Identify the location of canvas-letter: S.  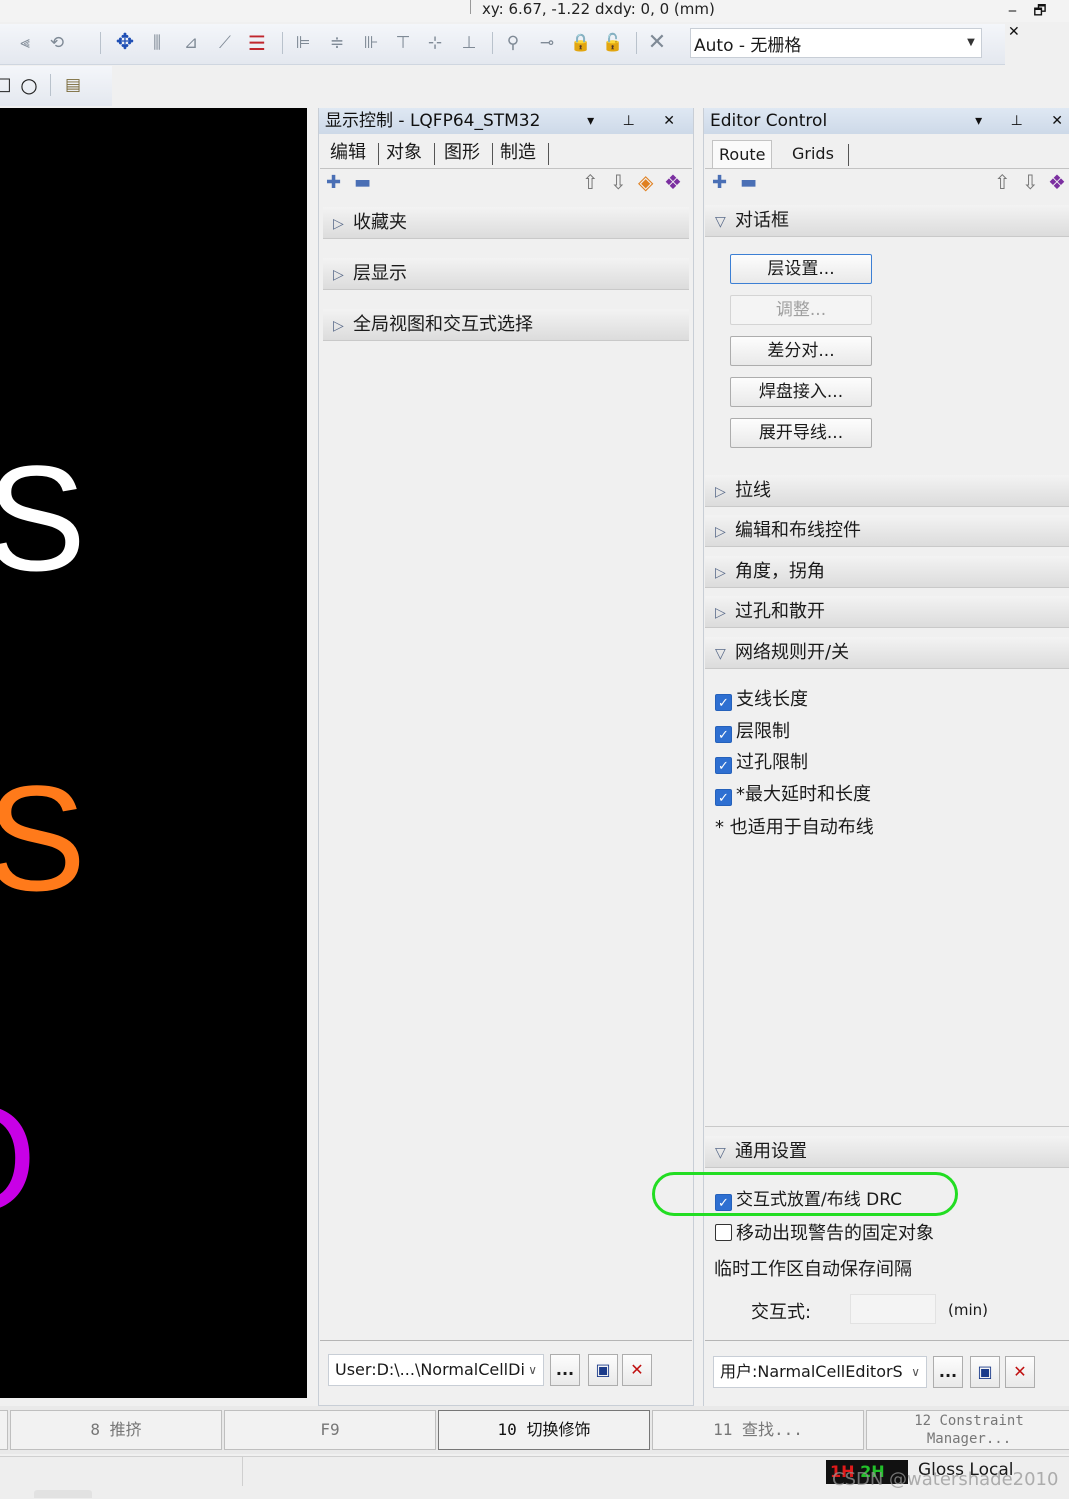
(43, 838).